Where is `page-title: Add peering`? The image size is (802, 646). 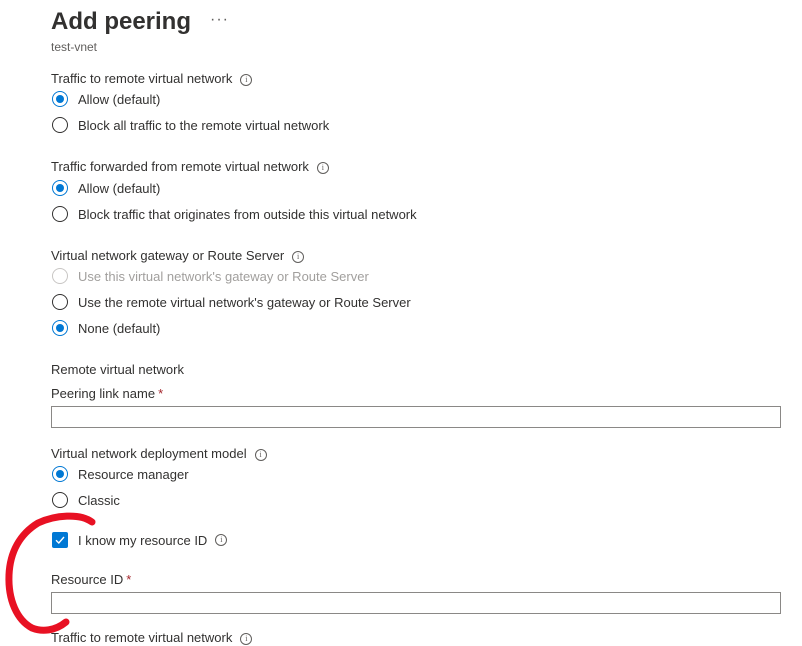 page-title: Add peering is located at coordinates (121, 21).